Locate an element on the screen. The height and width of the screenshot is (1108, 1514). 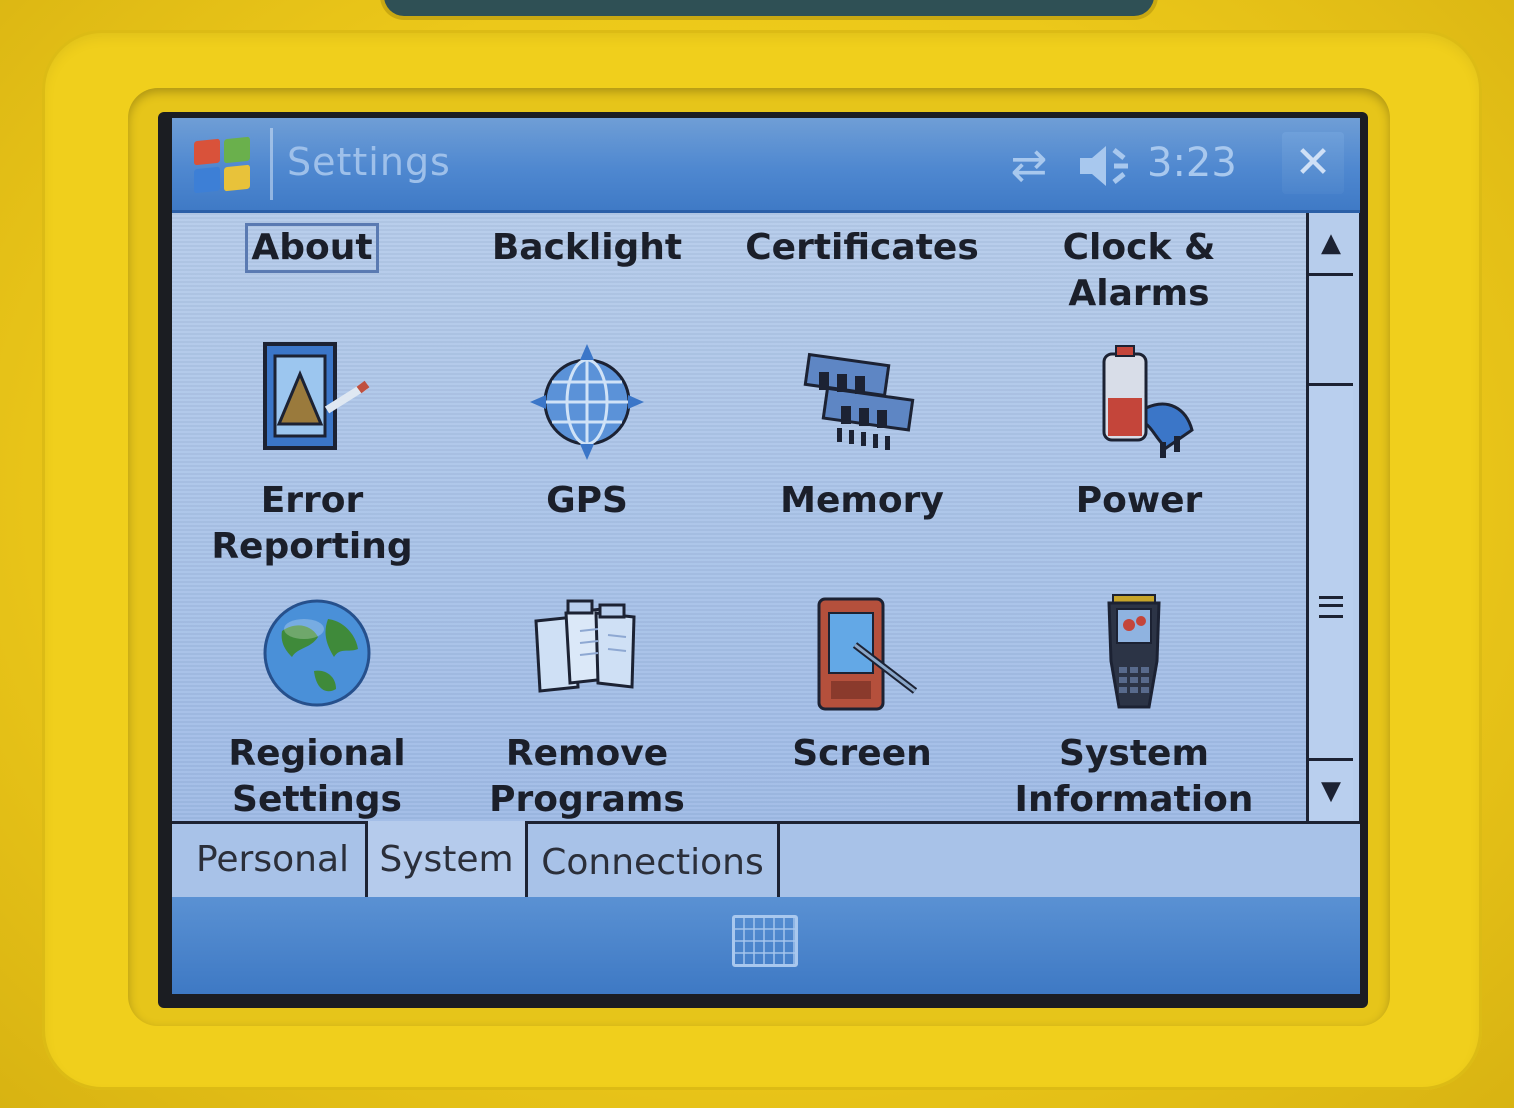
scroll-grip-icon is located at coordinates (1331, 607).